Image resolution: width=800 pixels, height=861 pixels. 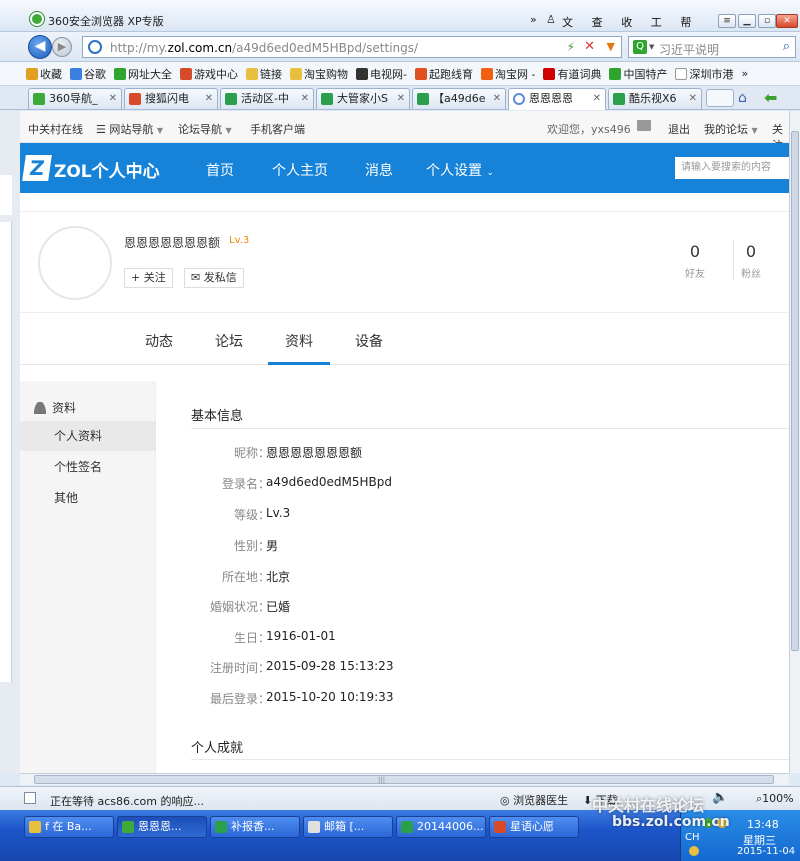 What do you see at coordinates (589, 46) in the screenshot?
I see `stop-icon: ✕` at bounding box center [589, 46].